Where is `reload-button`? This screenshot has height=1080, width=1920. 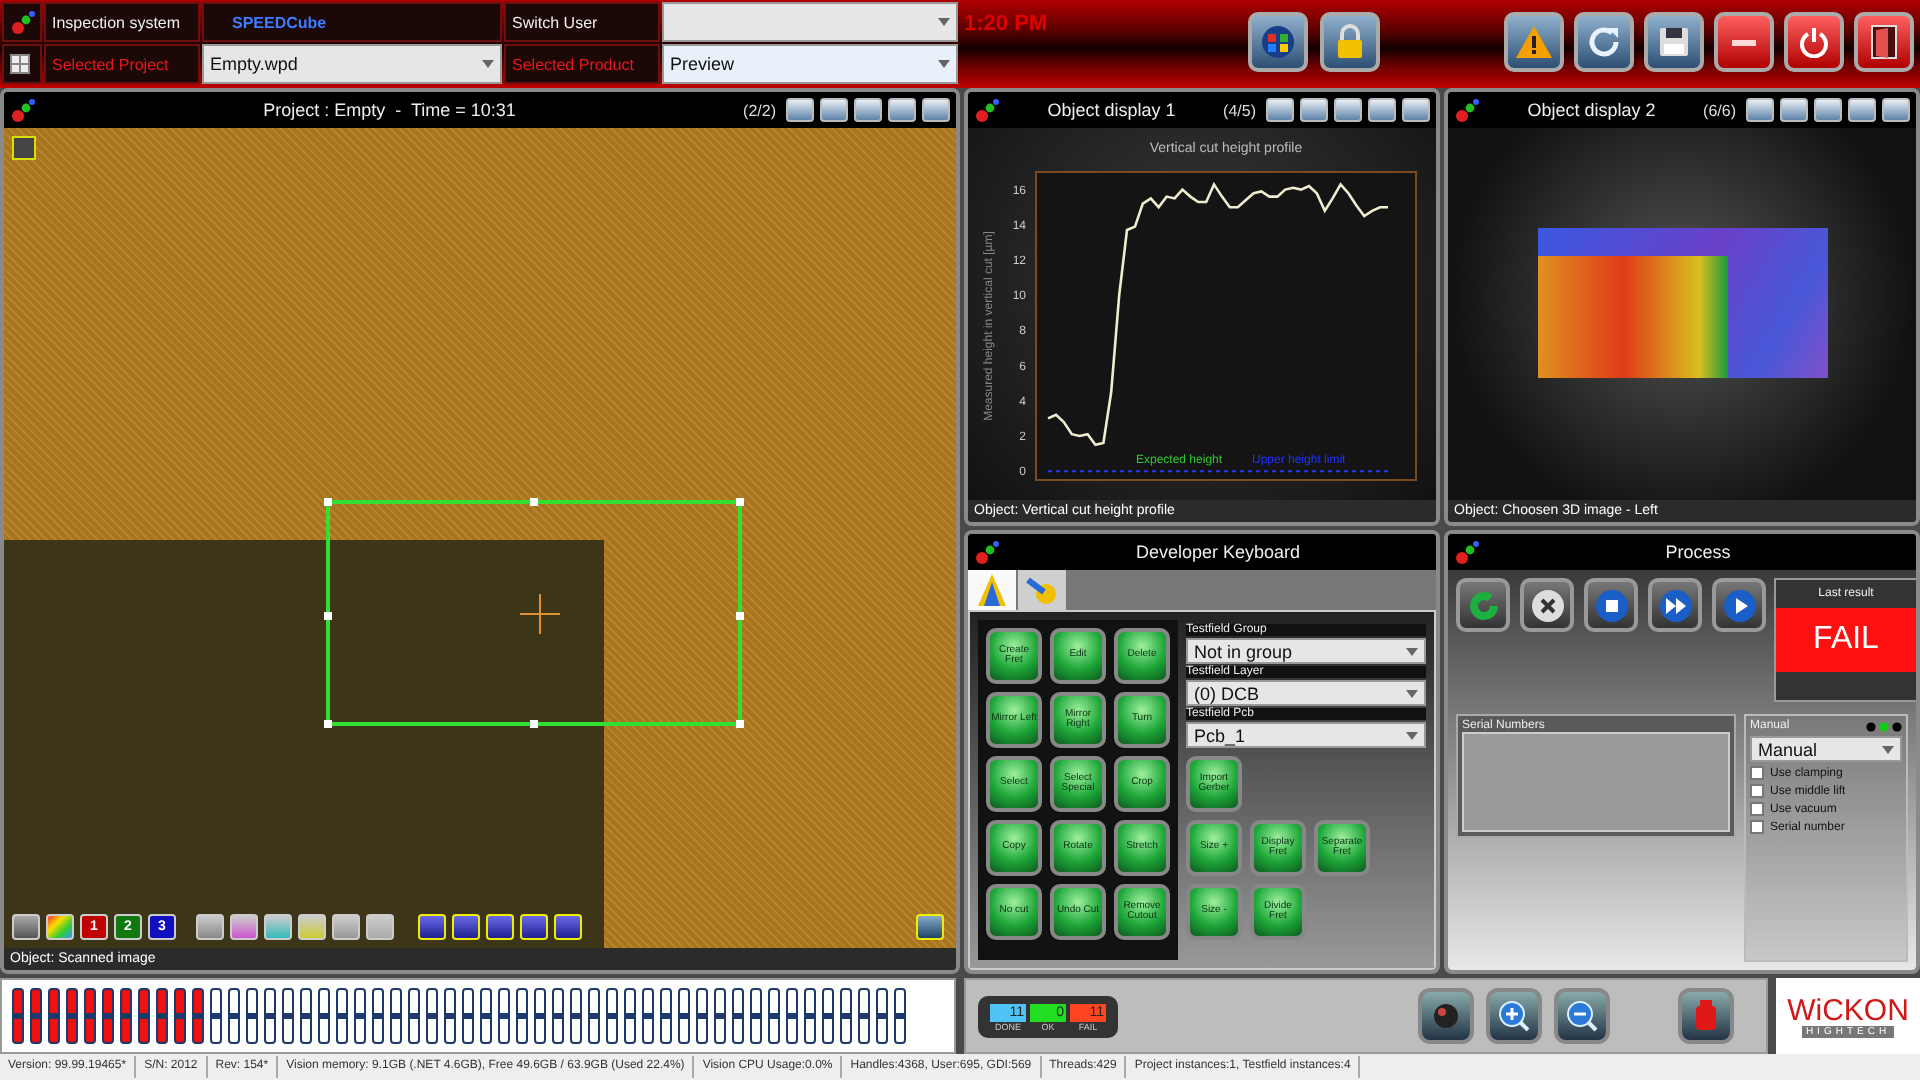 reload-button is located at coordinates (1483, 605).